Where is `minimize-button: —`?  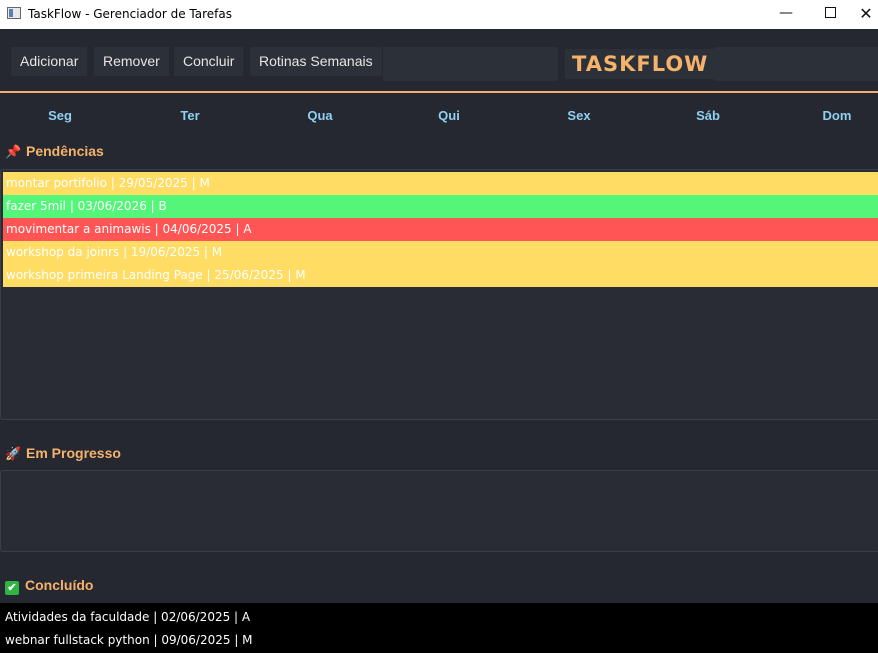 minimize-button: — is located at coordinates (786, 14).